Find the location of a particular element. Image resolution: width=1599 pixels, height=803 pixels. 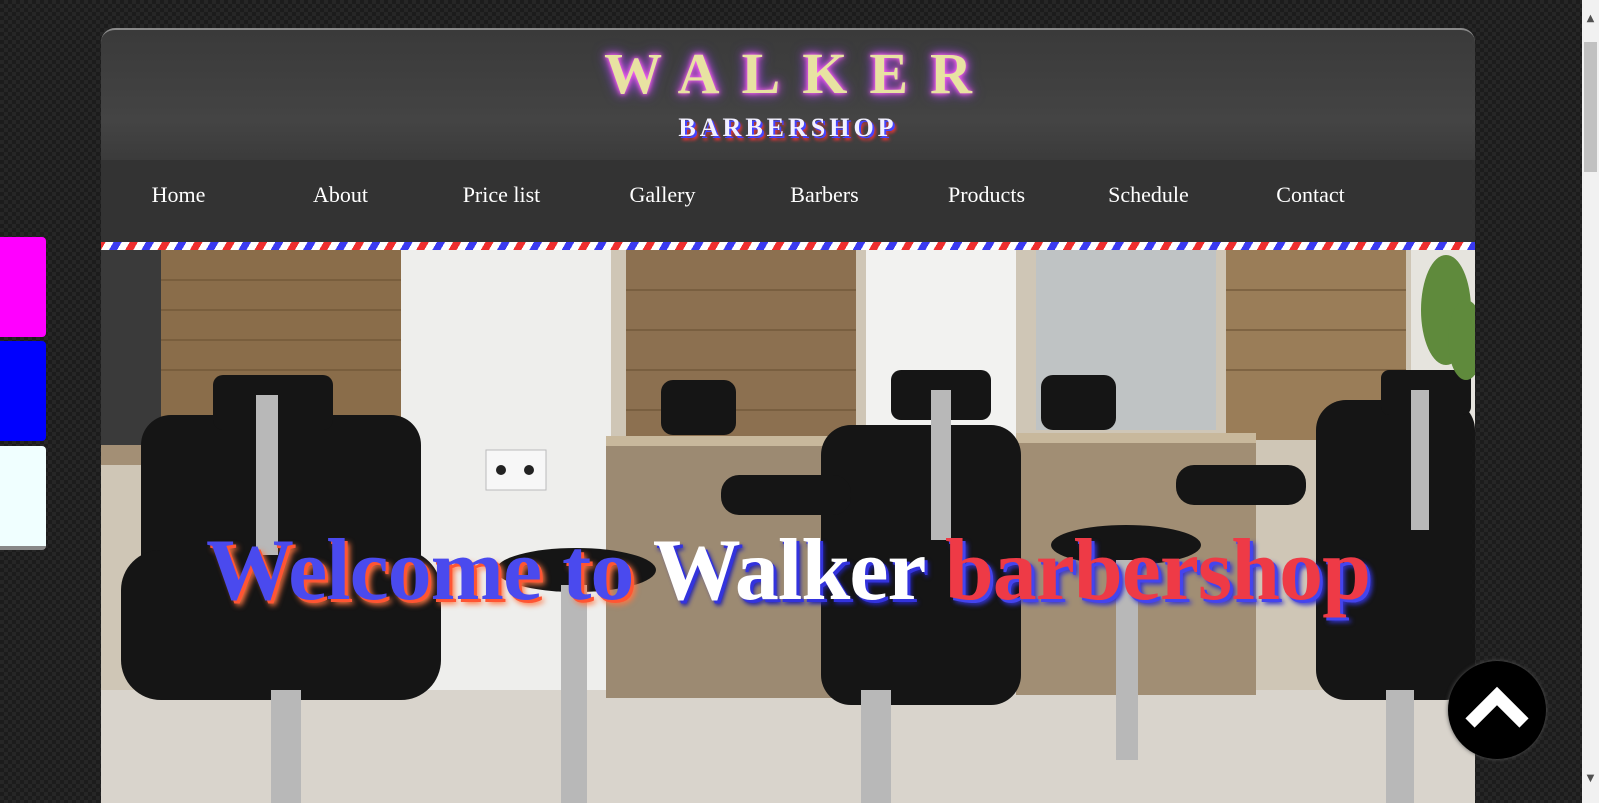

barber-stripe-divider is located at coordinates (788, 246).